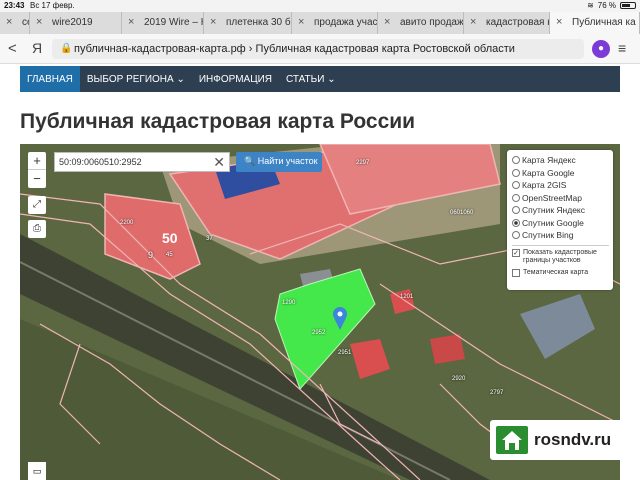 The width and height of the screenshot is (640, 480). I want to click on browser-tab: × плетенка 30 б, so click(248, 23).